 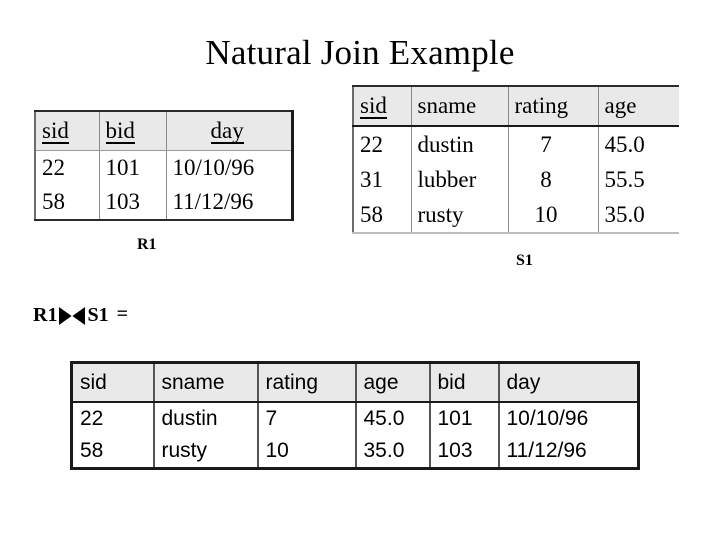 I want to click on table-row: 58 rusty 10 35.0 103 11/12/96, so click(x=355, y=452).